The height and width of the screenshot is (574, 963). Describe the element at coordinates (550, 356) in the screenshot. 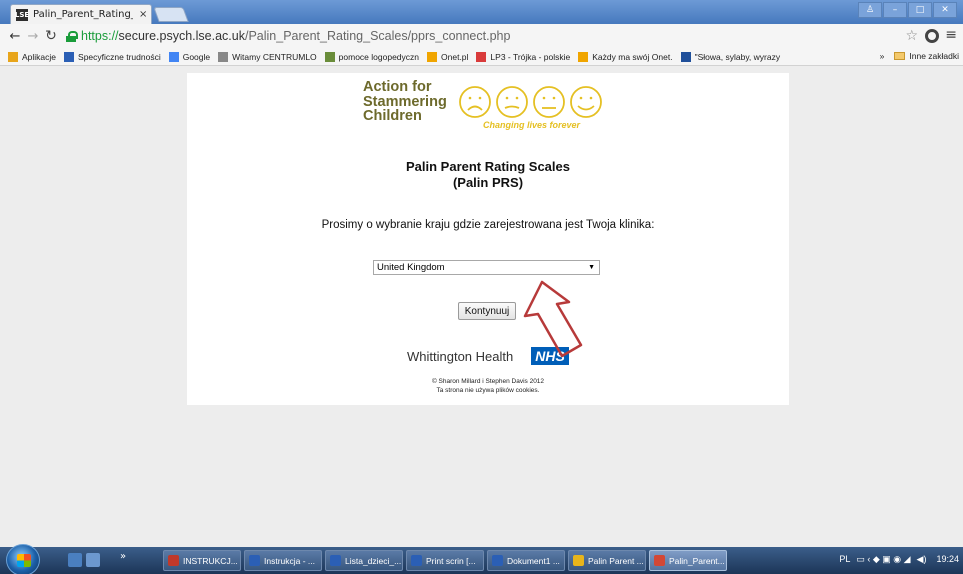

I see `nhs-logo: NHS` at that location.